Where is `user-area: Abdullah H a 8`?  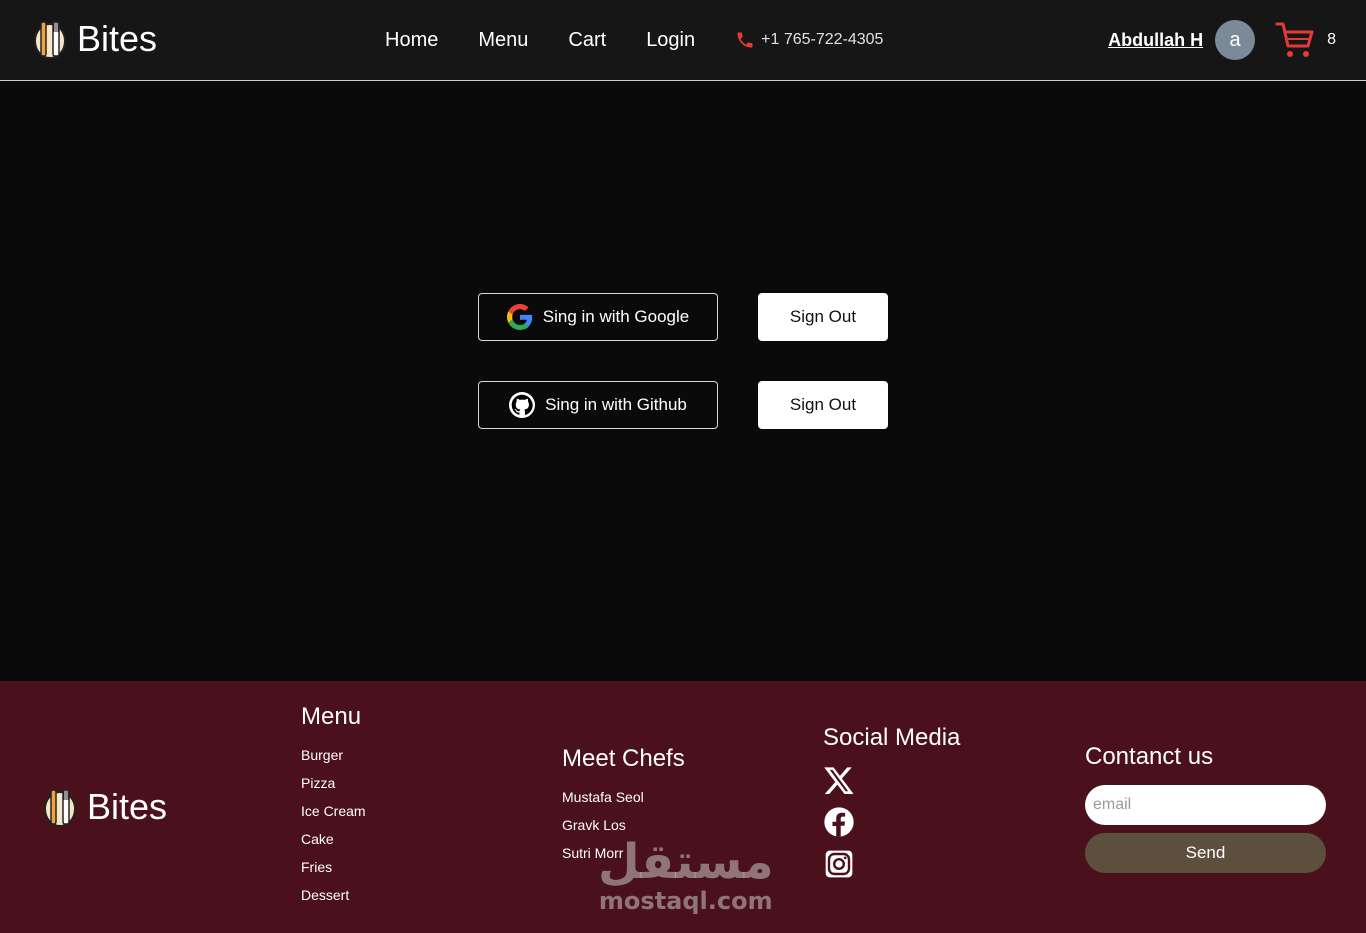
user-area: Abdullah H a 8 is located at coordinates (1222, 40).